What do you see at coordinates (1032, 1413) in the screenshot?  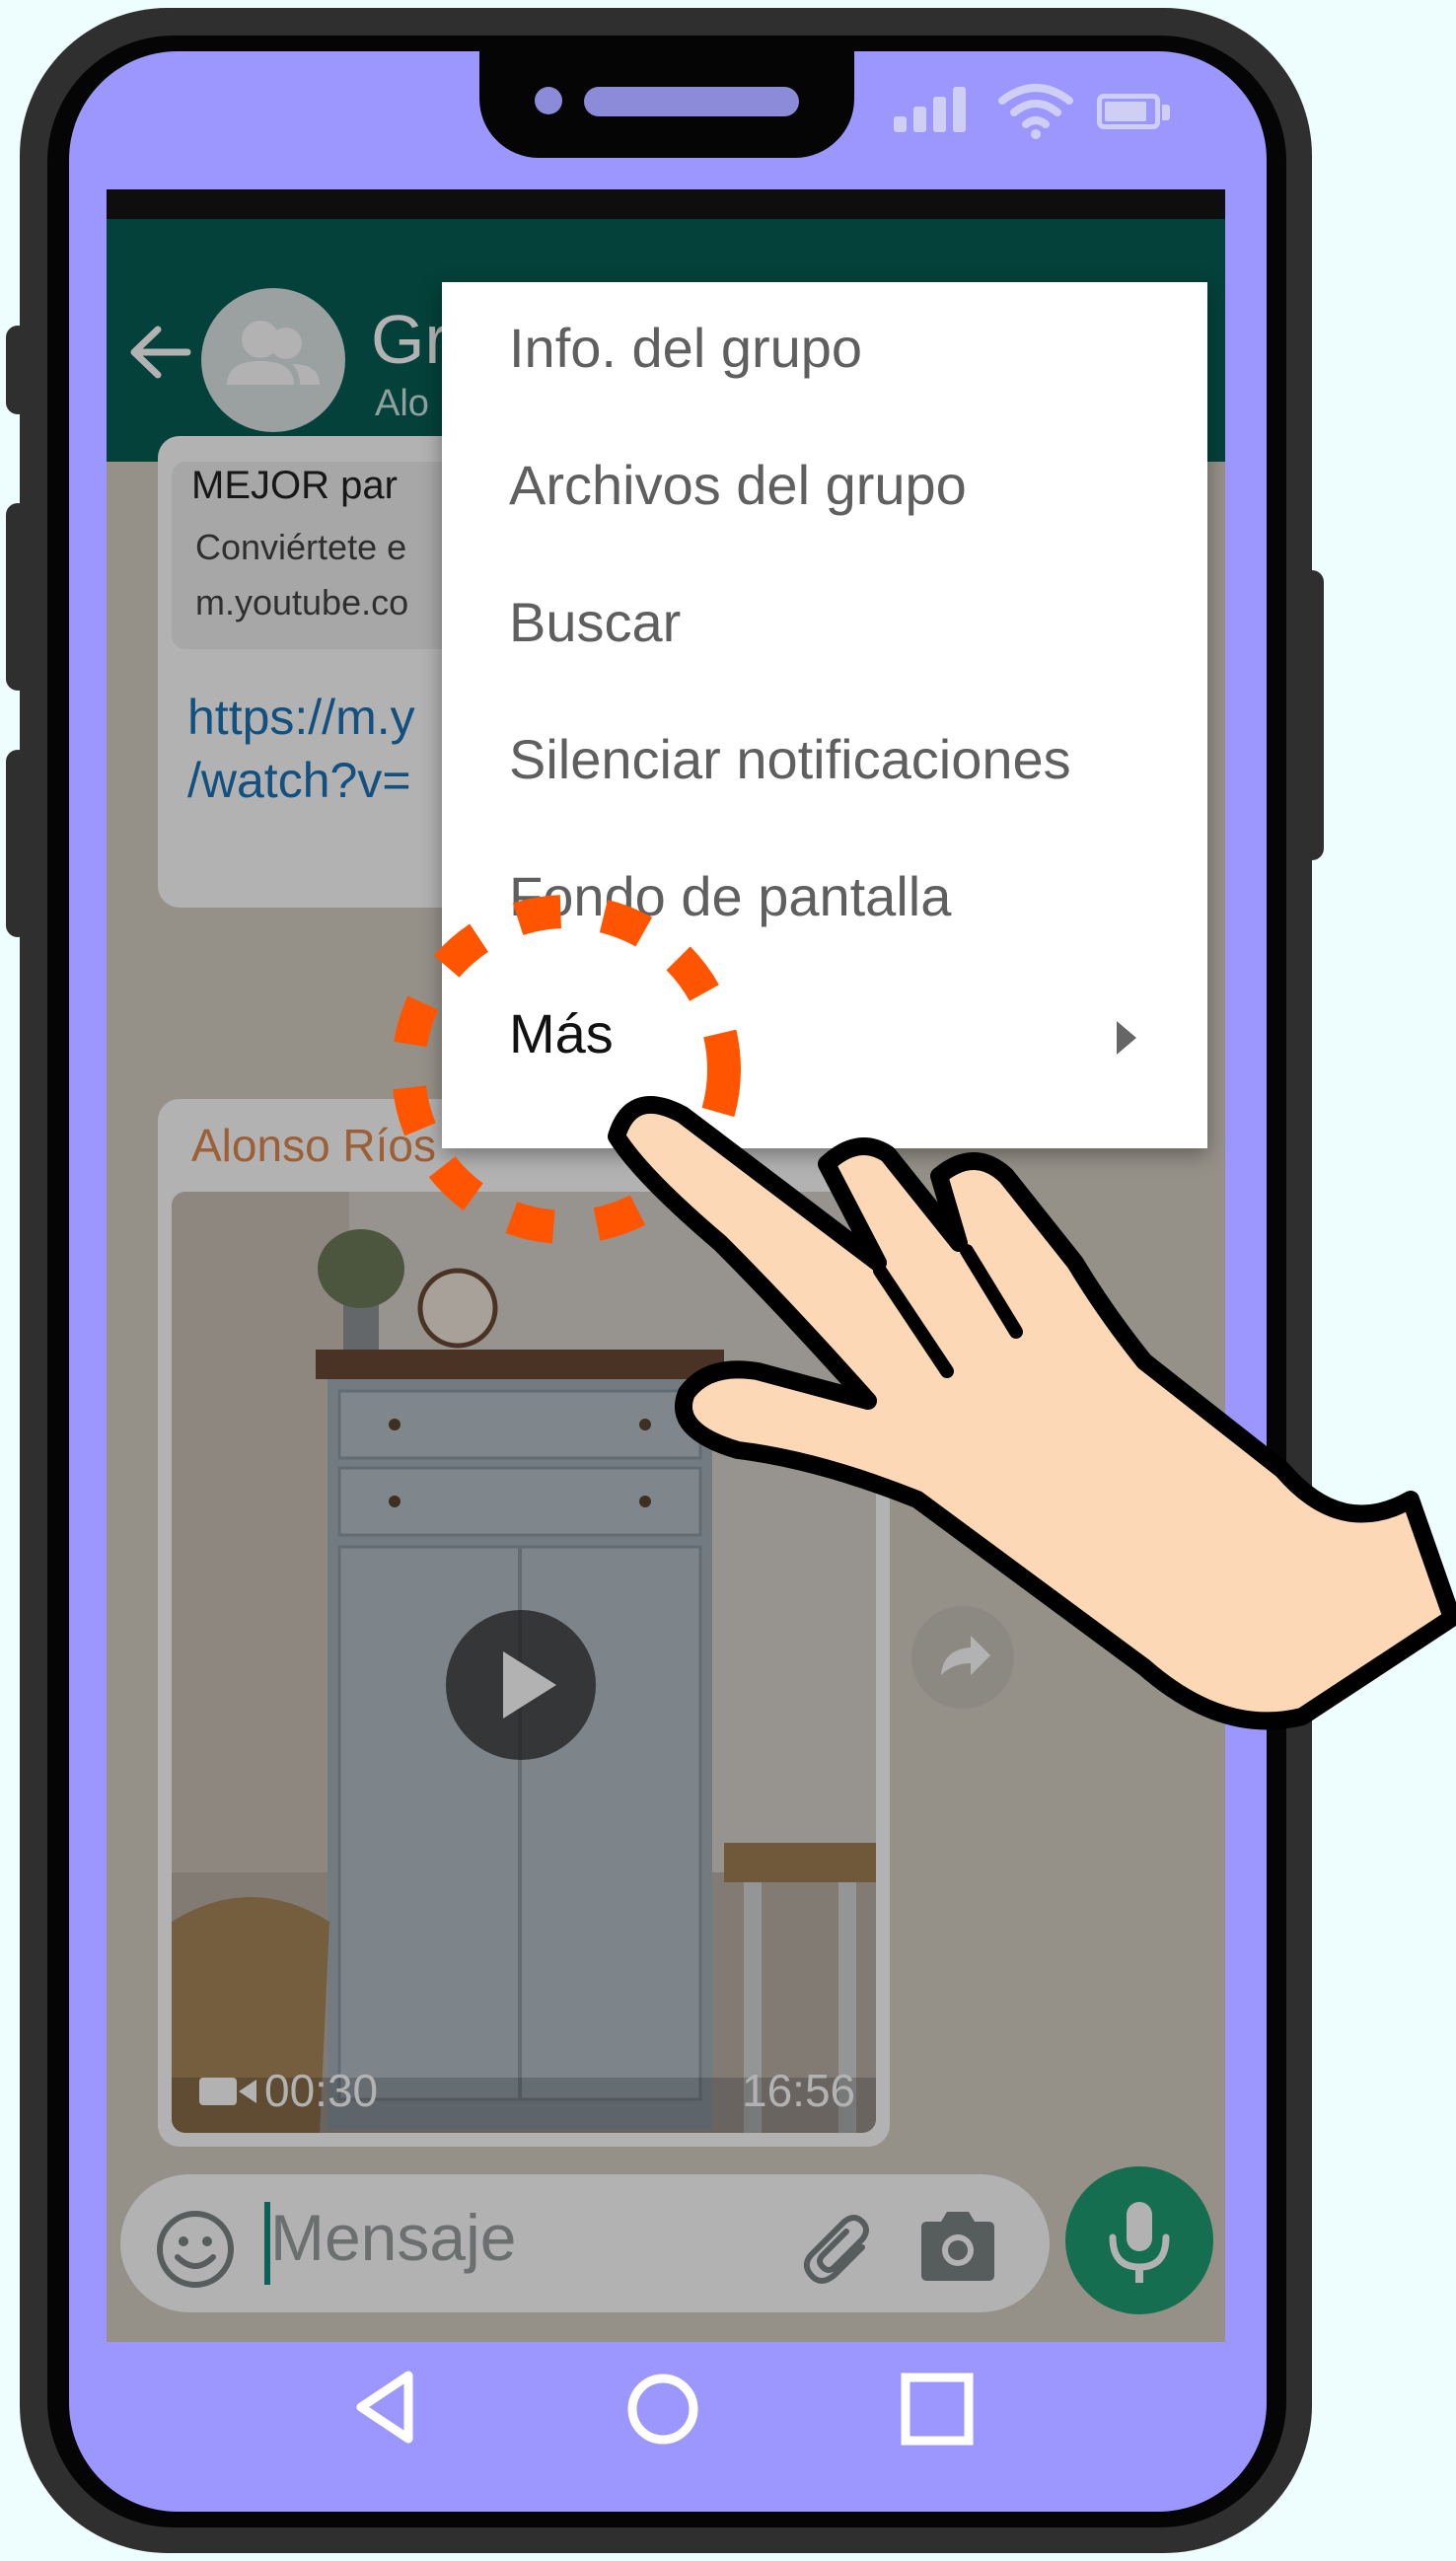 I see `pointing-hand-icon` at bounding box center [1032, 1413].